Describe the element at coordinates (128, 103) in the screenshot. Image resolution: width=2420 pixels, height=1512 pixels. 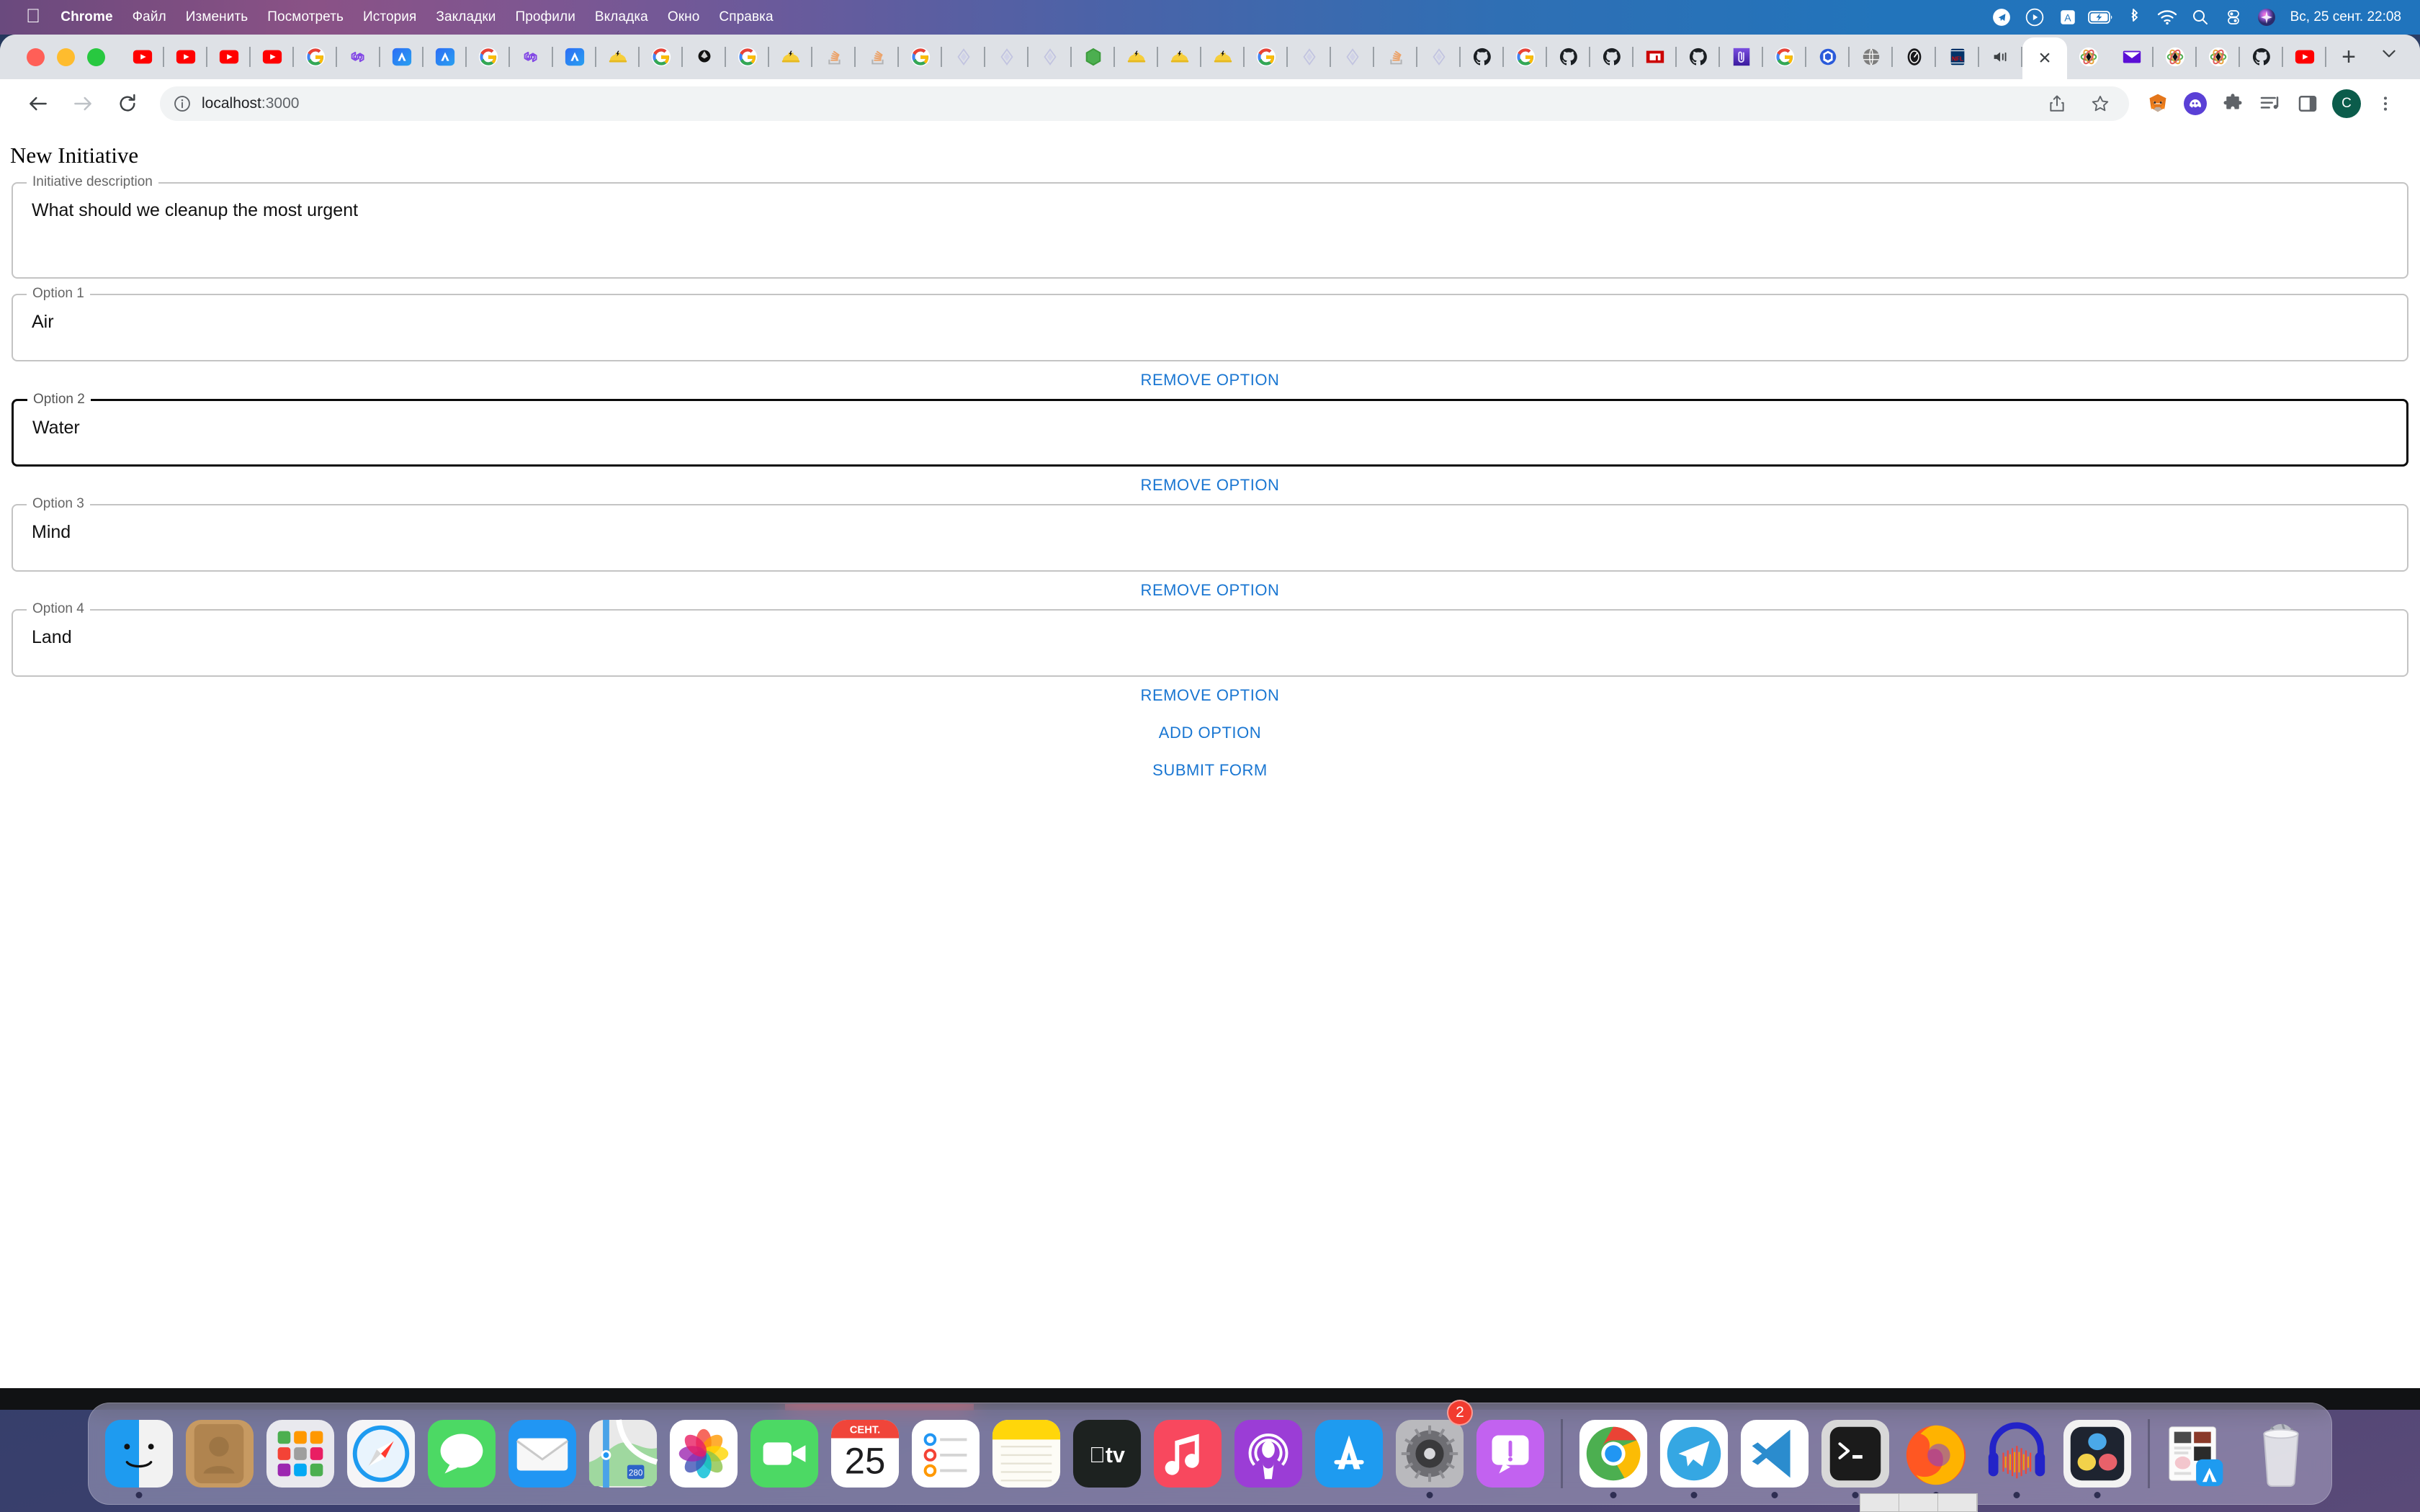
I see `reload-icon` at that location.